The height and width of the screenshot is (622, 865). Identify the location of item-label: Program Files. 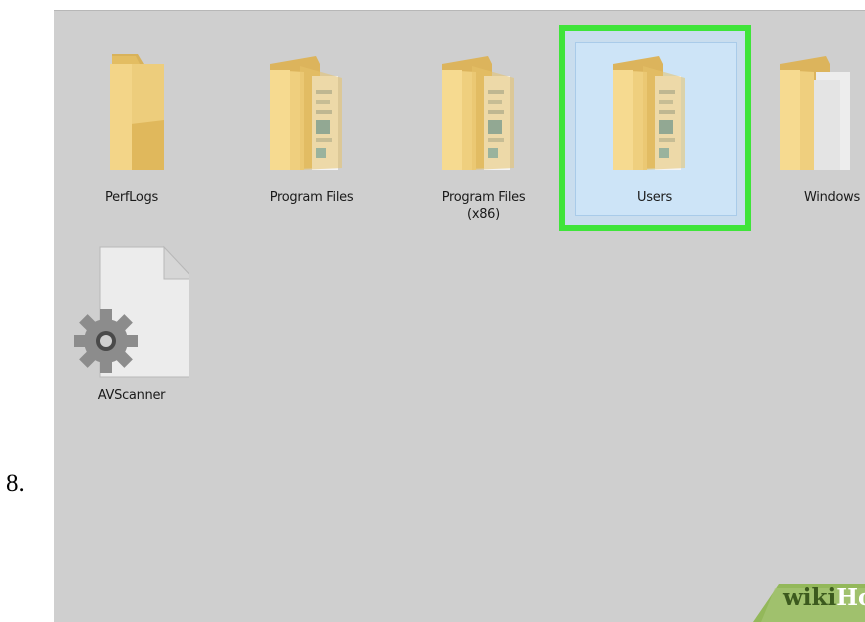
(311, 197).